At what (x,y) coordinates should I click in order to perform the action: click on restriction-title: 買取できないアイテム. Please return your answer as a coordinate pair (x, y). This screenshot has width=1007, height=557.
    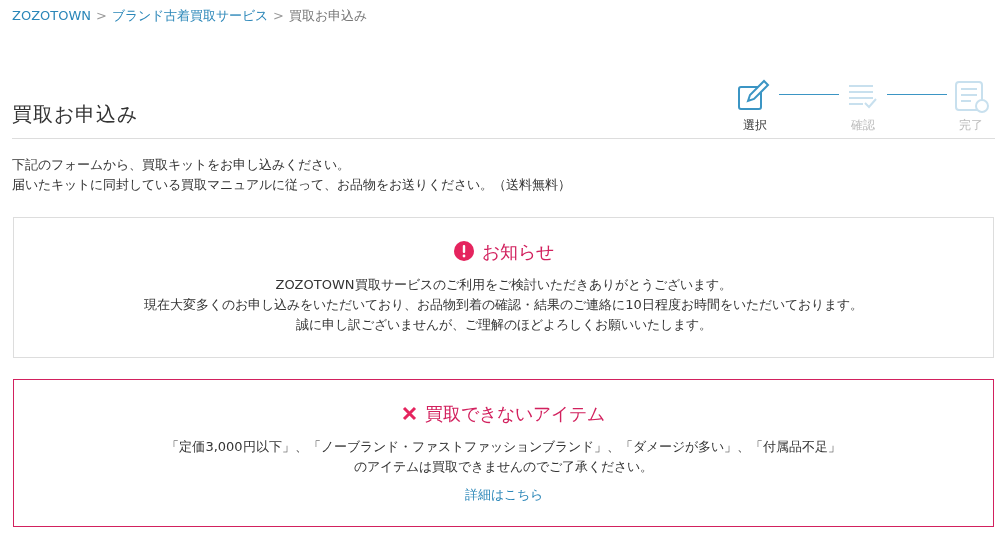
    Looking at the image, I should click on (515, 413).